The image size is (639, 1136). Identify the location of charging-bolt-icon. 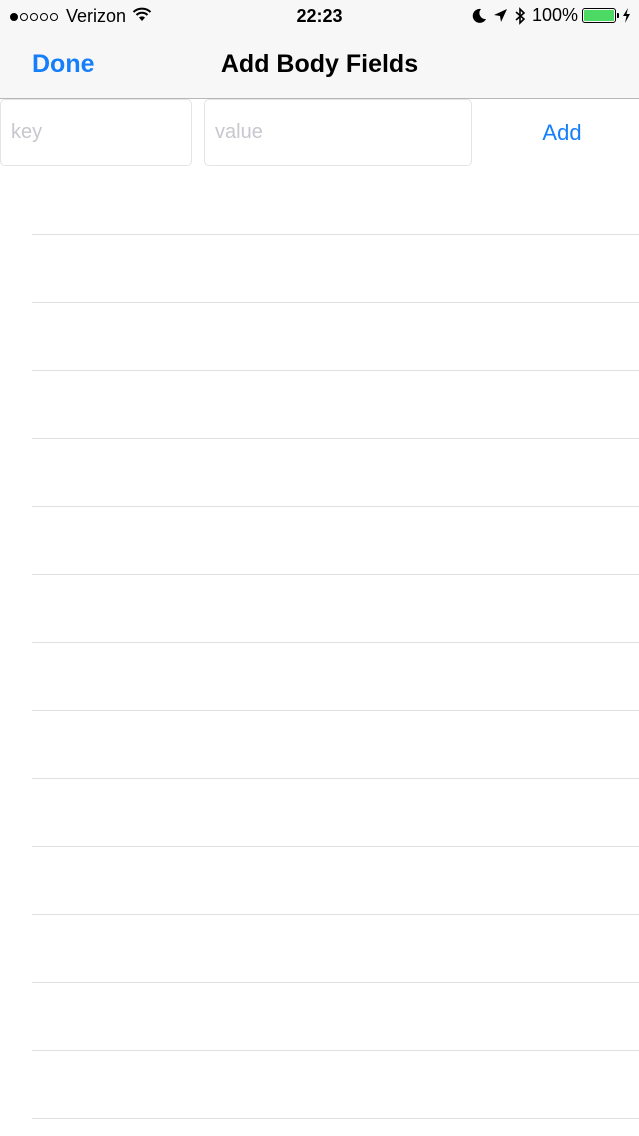
(626, 15).